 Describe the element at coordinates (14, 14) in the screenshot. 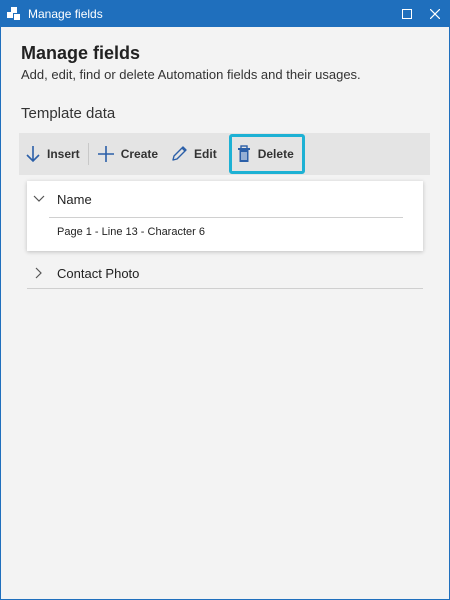

I see `app-icon` at that location.